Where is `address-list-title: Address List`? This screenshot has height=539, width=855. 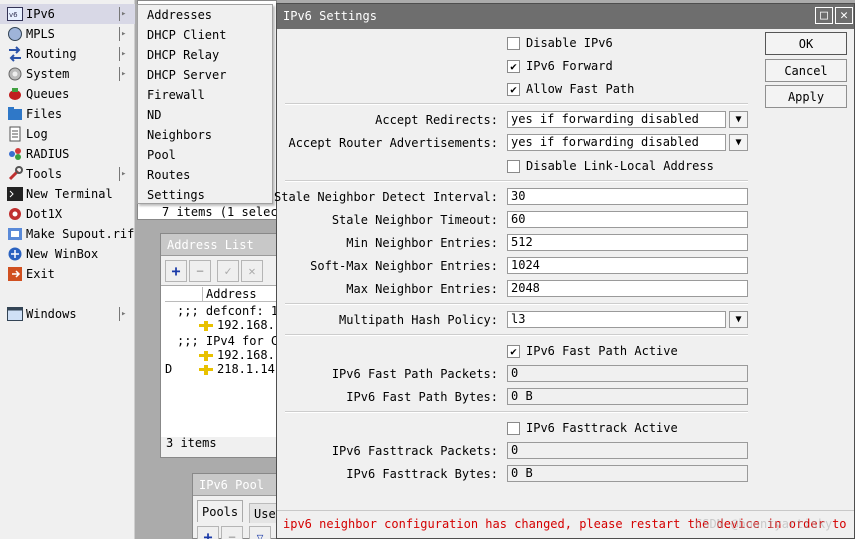 address-list-title: Address List is located at coordinates (218, 245).